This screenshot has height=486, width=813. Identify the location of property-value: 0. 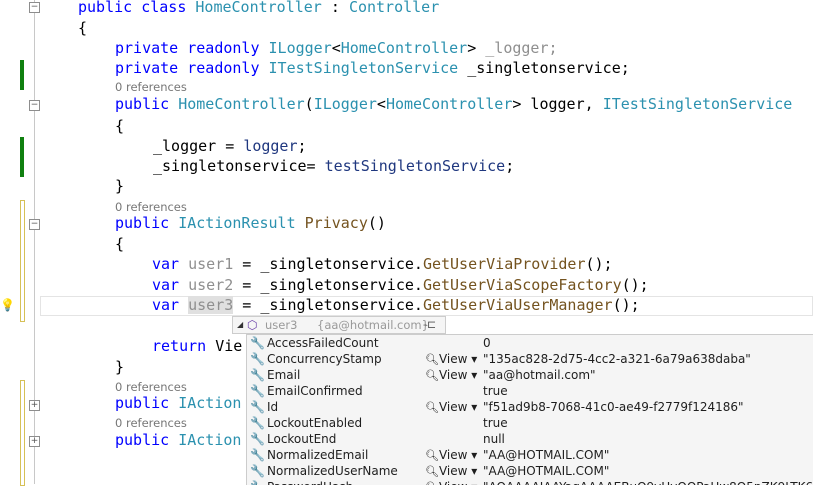
(487, 343).